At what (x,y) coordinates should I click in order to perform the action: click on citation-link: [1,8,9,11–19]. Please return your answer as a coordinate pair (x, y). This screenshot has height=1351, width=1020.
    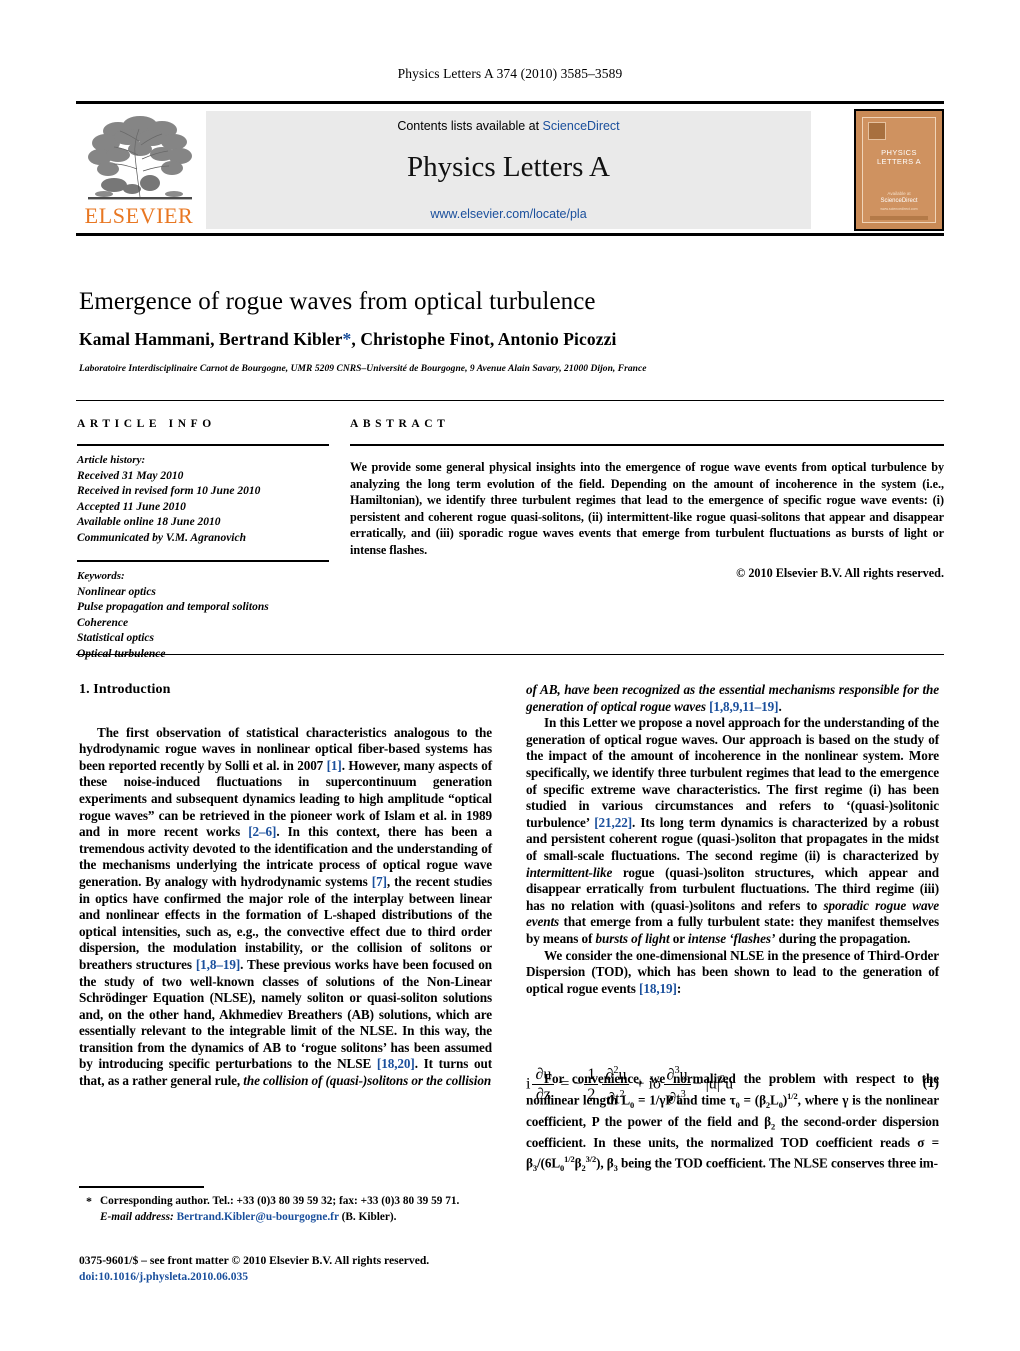
    Looking at the image, I should click on (744, 706).